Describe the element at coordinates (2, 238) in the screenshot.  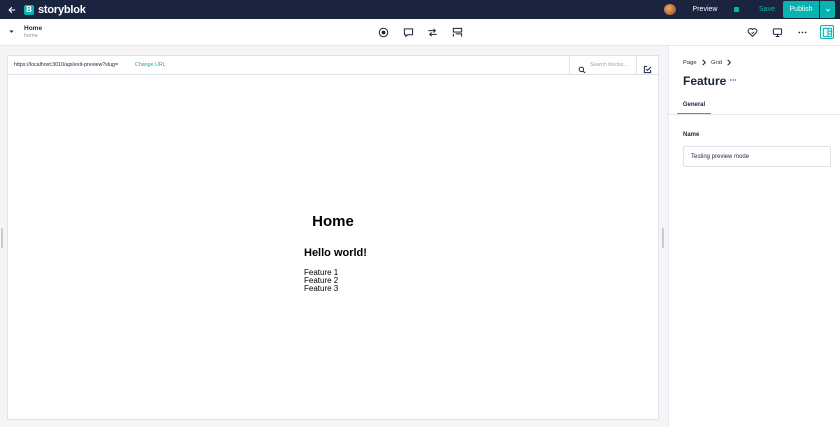
I see `left-resize-handle` at that location.